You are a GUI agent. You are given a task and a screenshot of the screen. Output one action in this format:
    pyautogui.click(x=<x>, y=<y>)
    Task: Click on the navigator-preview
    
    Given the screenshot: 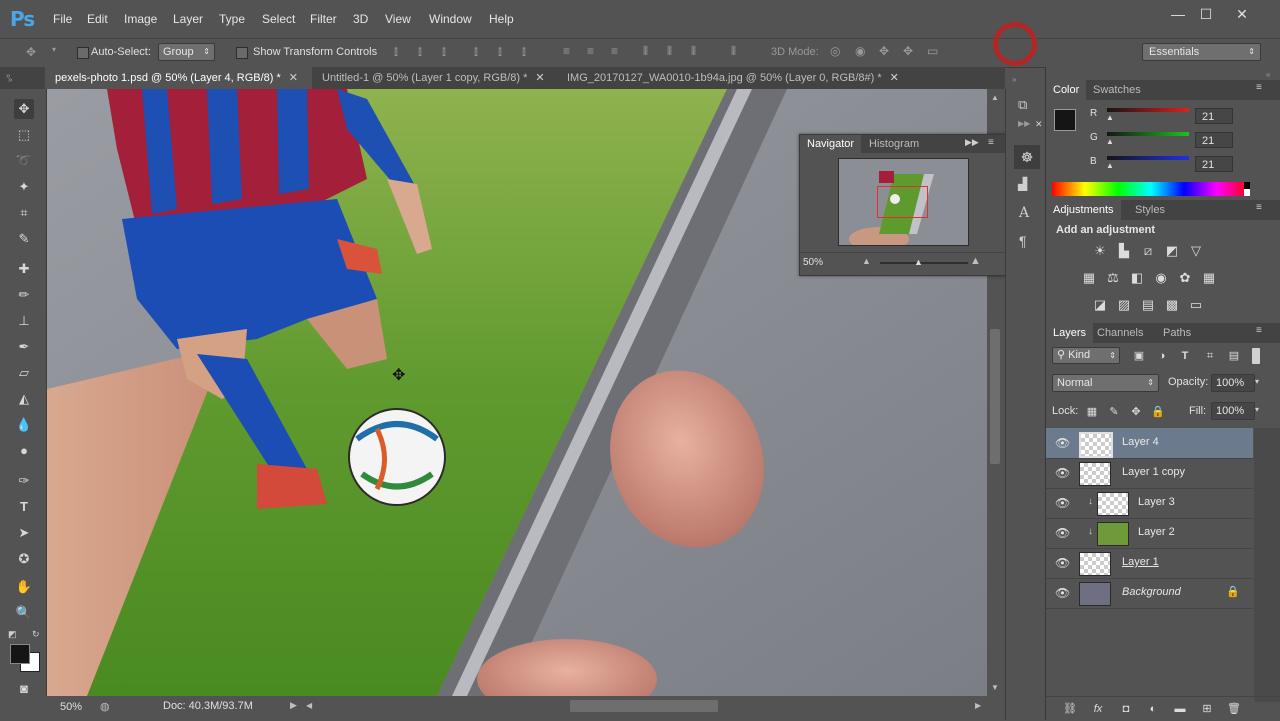 What is the action you would take?
    pyautogui.click(x=903, y=202)
    